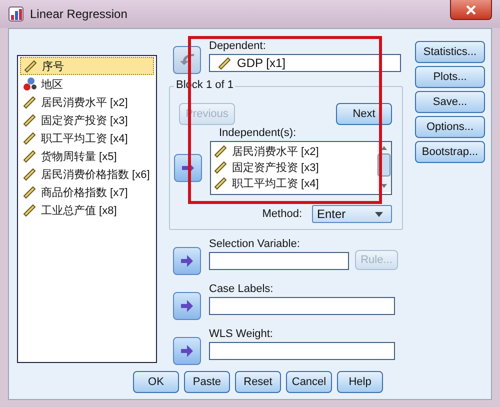 Image resolution: width=500 pixels, height=407 pixels. I want to click on target-label: Case Labels:, so click(241, 289).